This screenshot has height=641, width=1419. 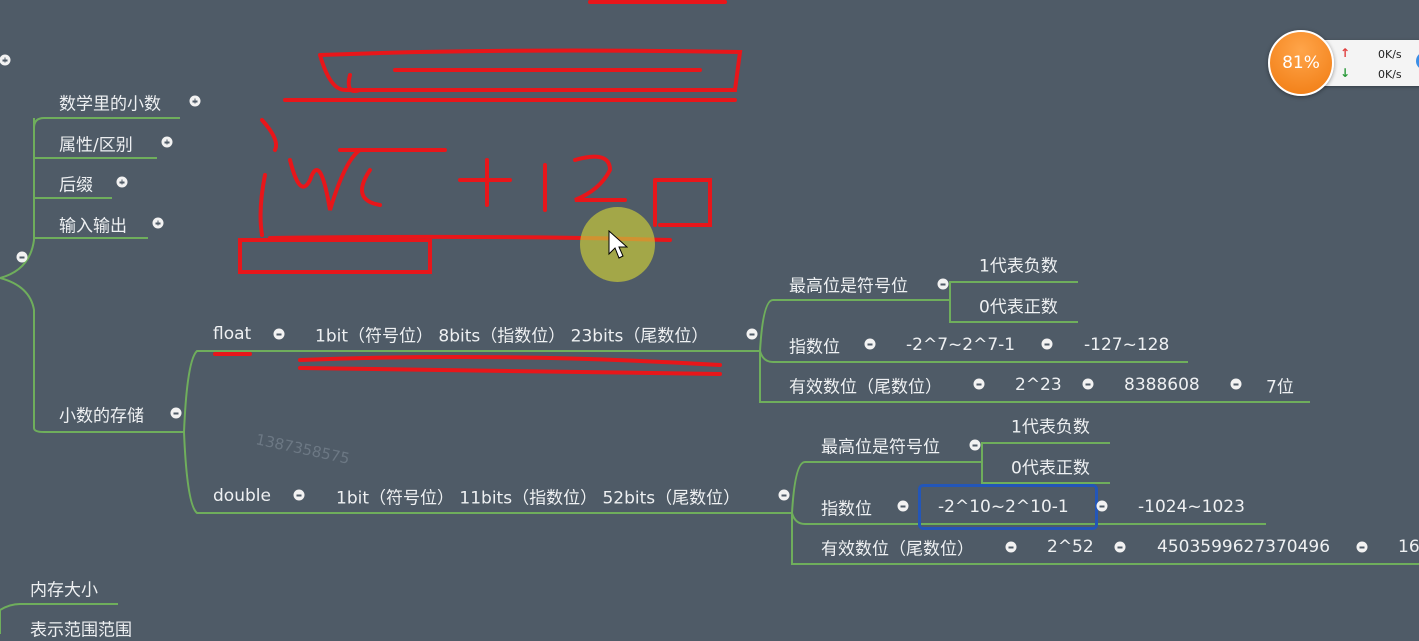 I want to click on node-digits: 7位, so click(x=1280, y=385).